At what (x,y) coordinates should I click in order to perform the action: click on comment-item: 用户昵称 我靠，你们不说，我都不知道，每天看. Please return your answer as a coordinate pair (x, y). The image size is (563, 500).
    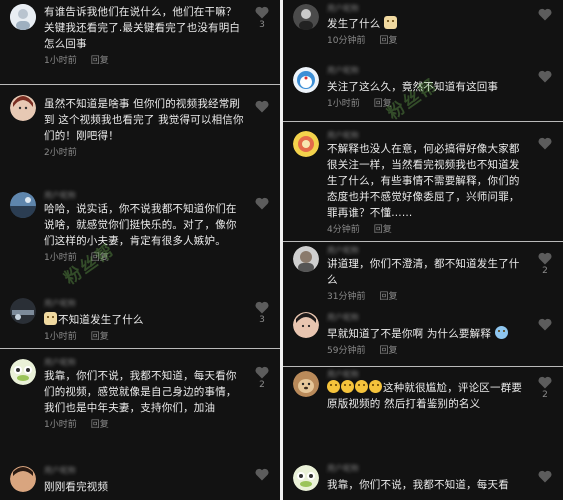
    Looking at the image, I should click on (423, 478).